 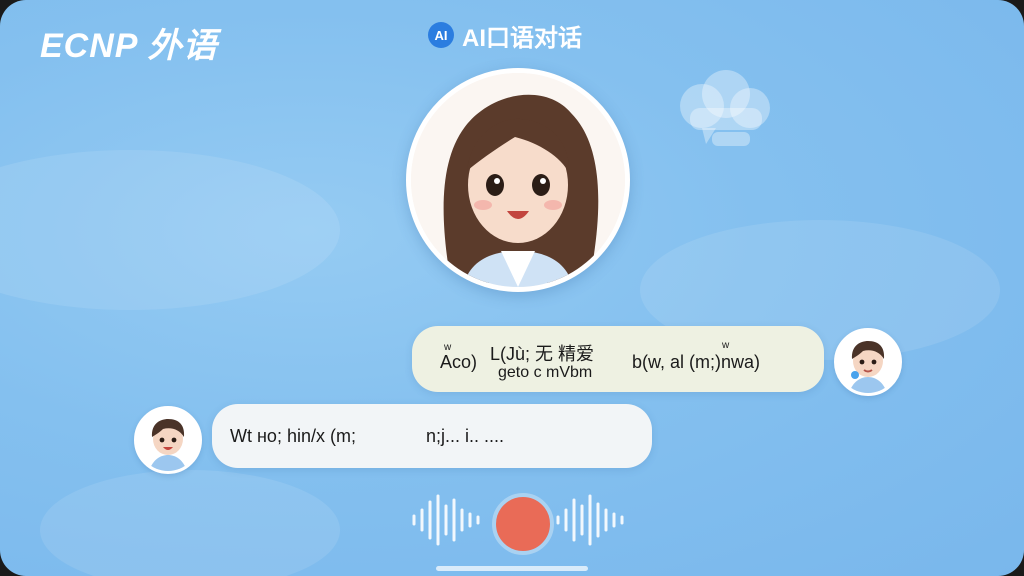 What do you see at coordinates (459, 362) in the screenshot?
I see `message-text: Aco)` at bounding box center [459, 362].